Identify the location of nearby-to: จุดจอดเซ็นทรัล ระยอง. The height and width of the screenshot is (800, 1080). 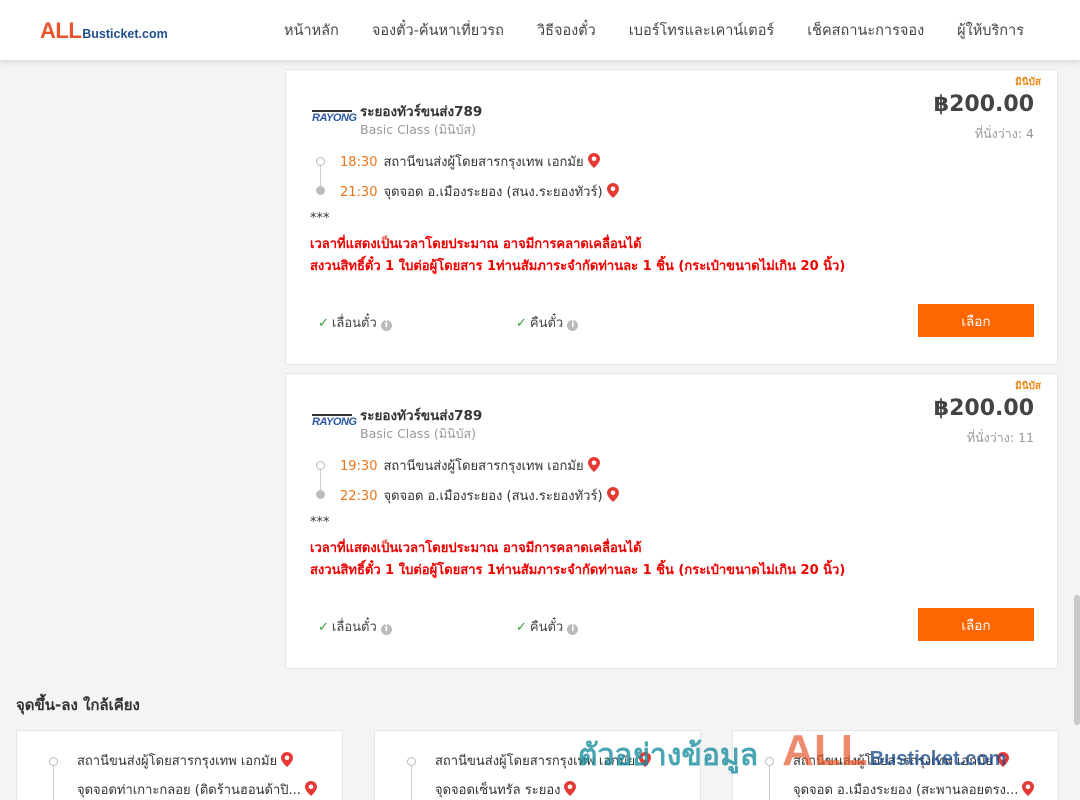
(506, 789).